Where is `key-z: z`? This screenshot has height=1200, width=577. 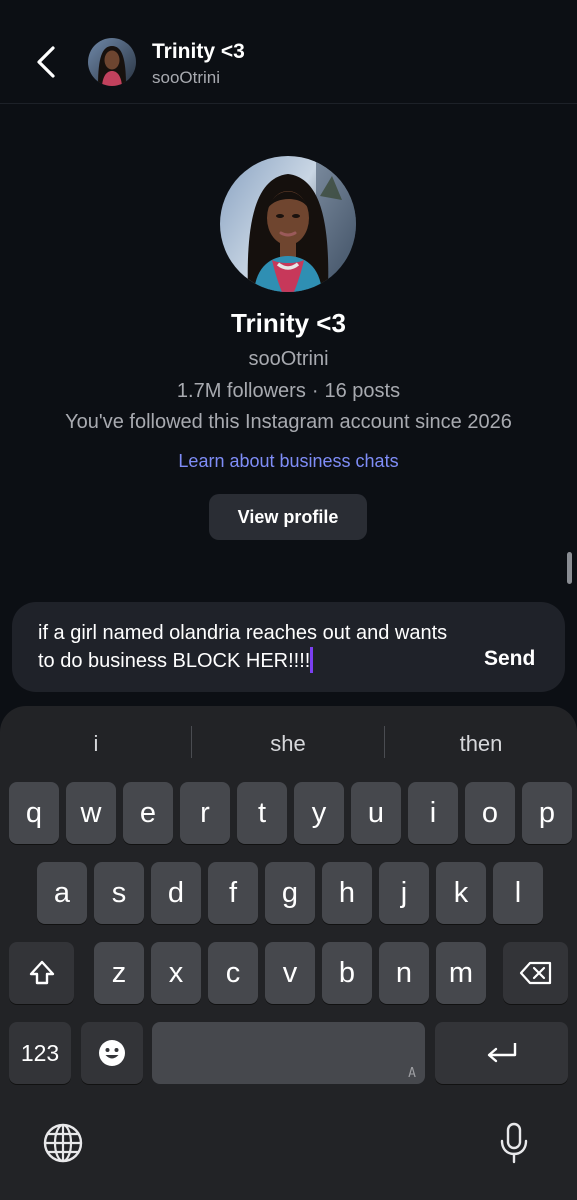
key-z: z is located at coordinates (119, 973).